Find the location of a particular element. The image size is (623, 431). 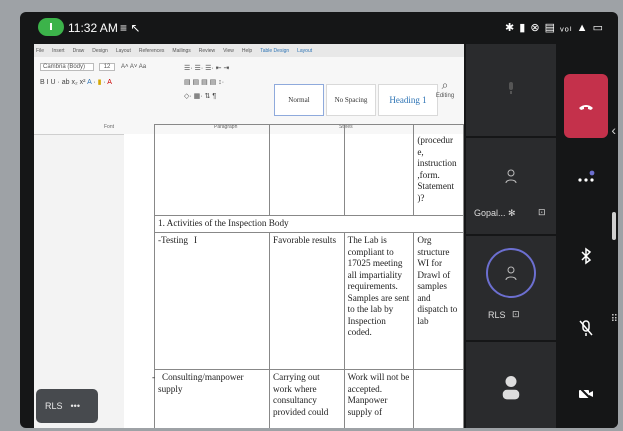

tab-view: View is located at coordinates (228, 51).